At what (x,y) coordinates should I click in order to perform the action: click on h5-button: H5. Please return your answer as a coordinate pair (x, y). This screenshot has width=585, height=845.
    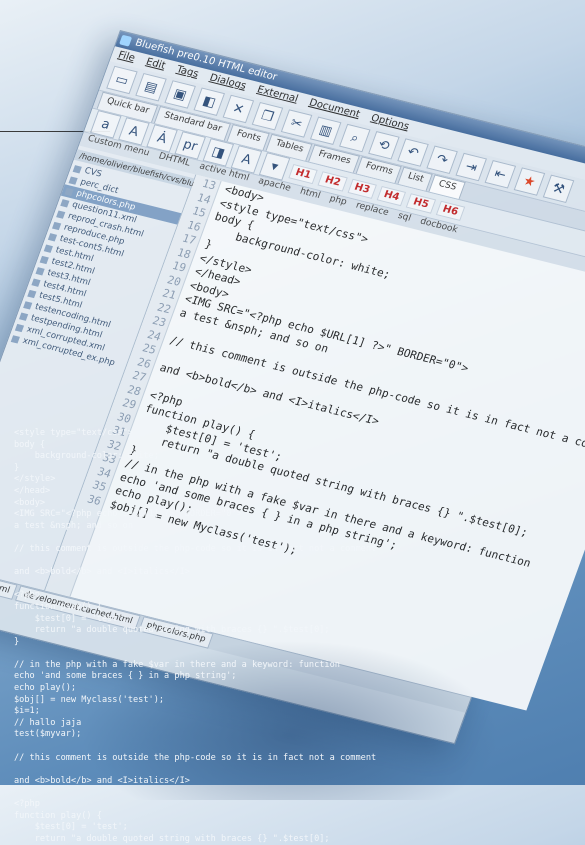
    Looking at the image, I should click on (421, 203).